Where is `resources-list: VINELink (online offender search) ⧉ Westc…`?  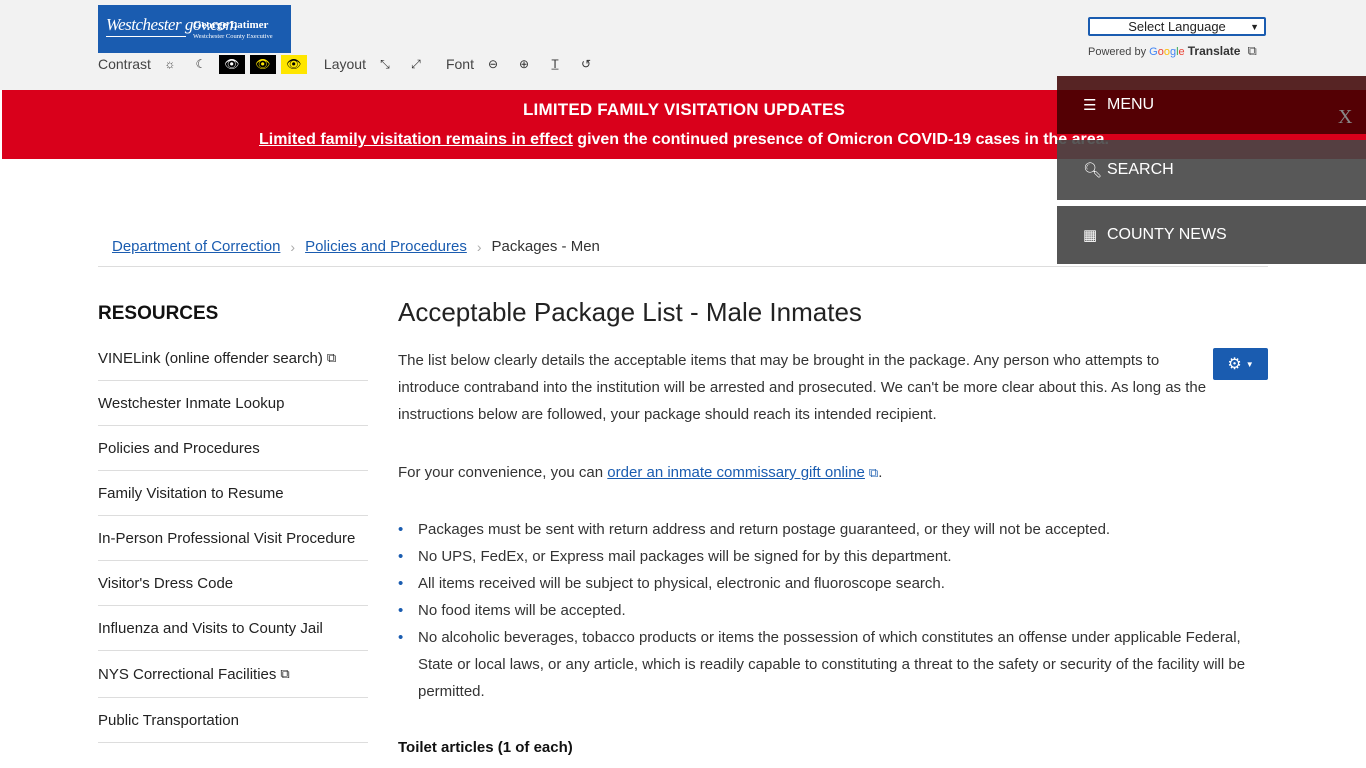
resources-list: VINELink (online offender search) ⧉ Westc… is located at coordinates (233, 539).